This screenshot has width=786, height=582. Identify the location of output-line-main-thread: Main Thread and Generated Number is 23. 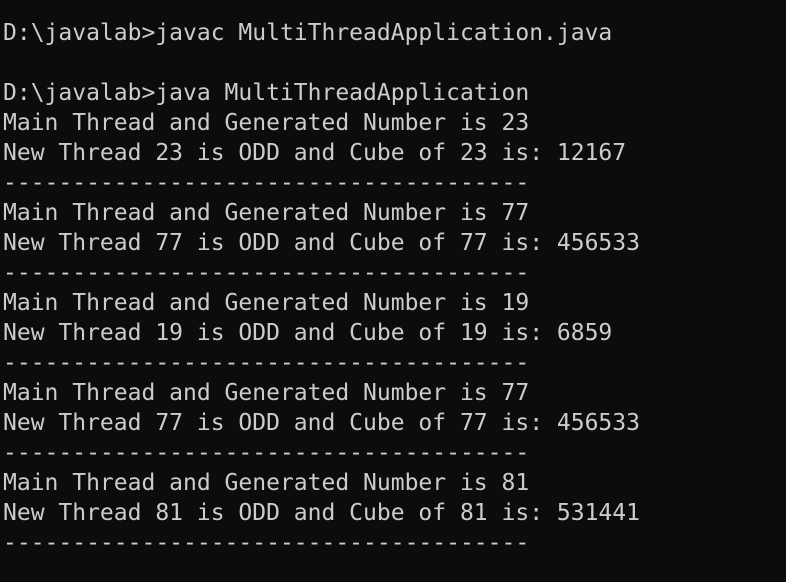
(266, 123).